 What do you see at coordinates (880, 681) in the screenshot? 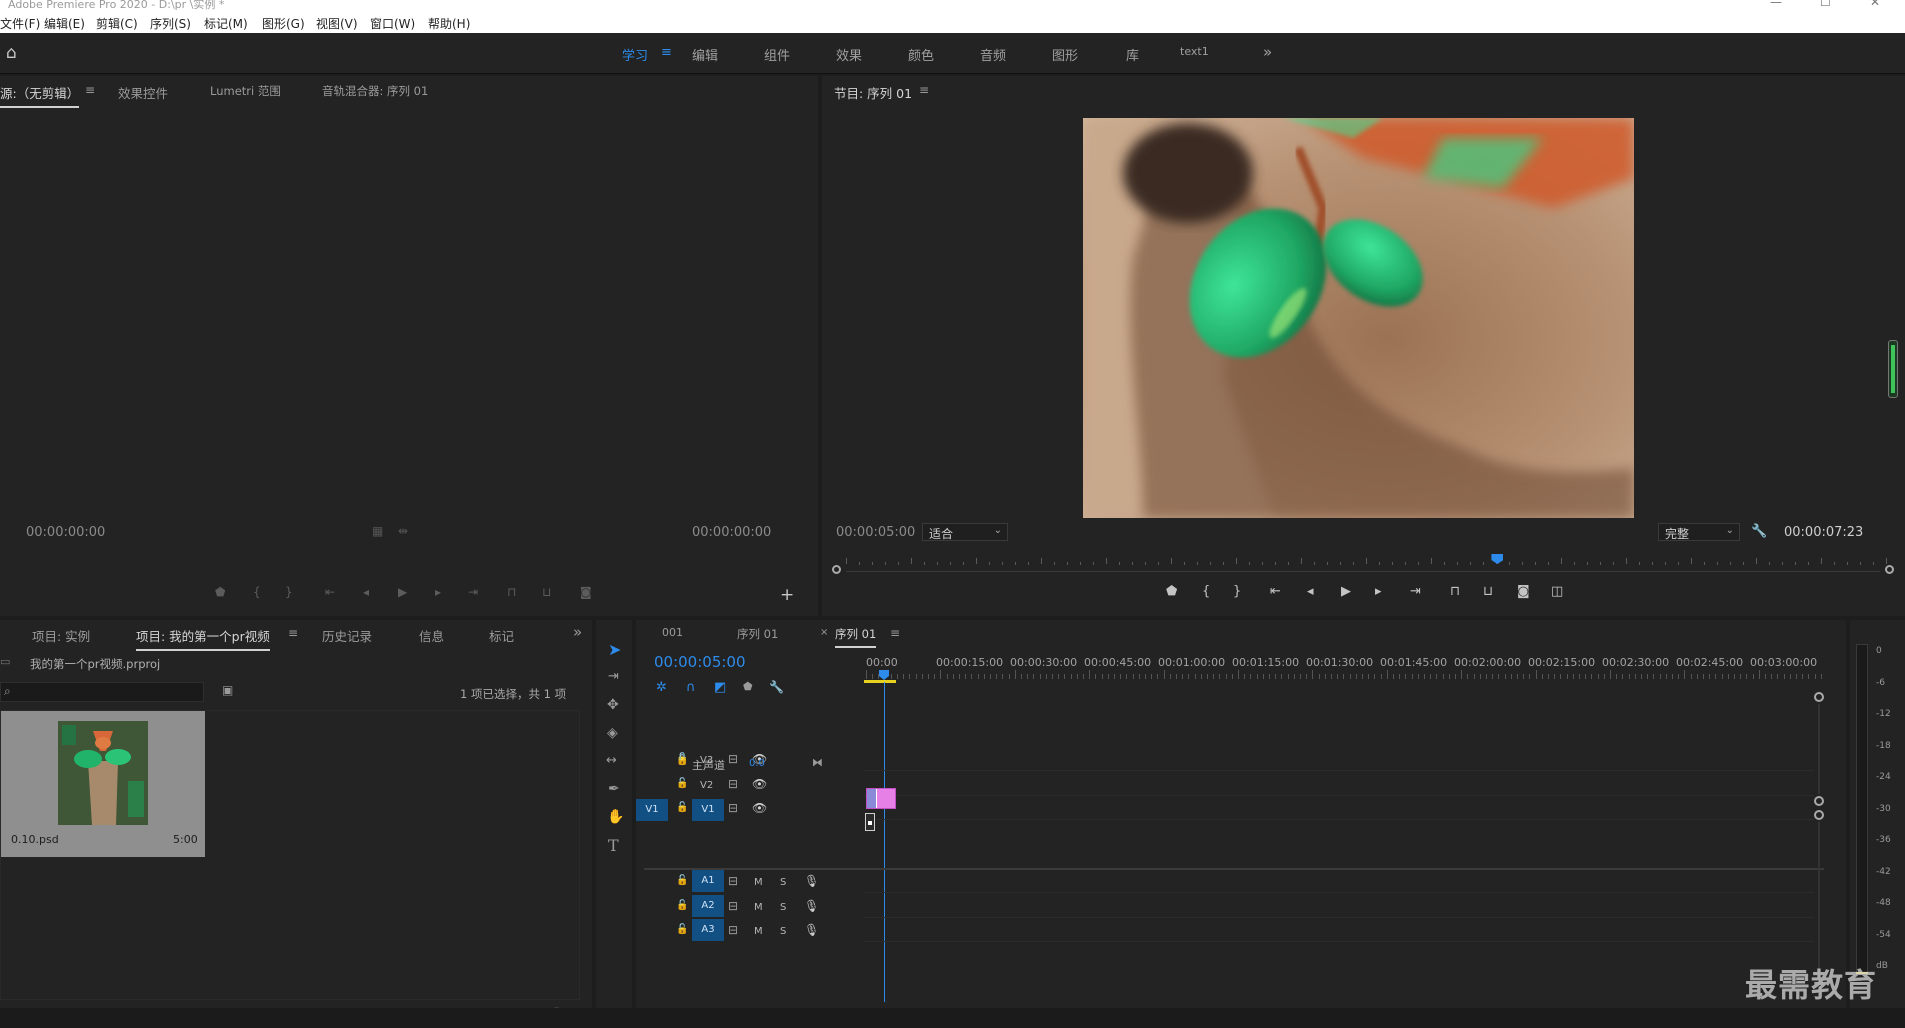
I see `work-area-bar` at bounding box center [880, 681].